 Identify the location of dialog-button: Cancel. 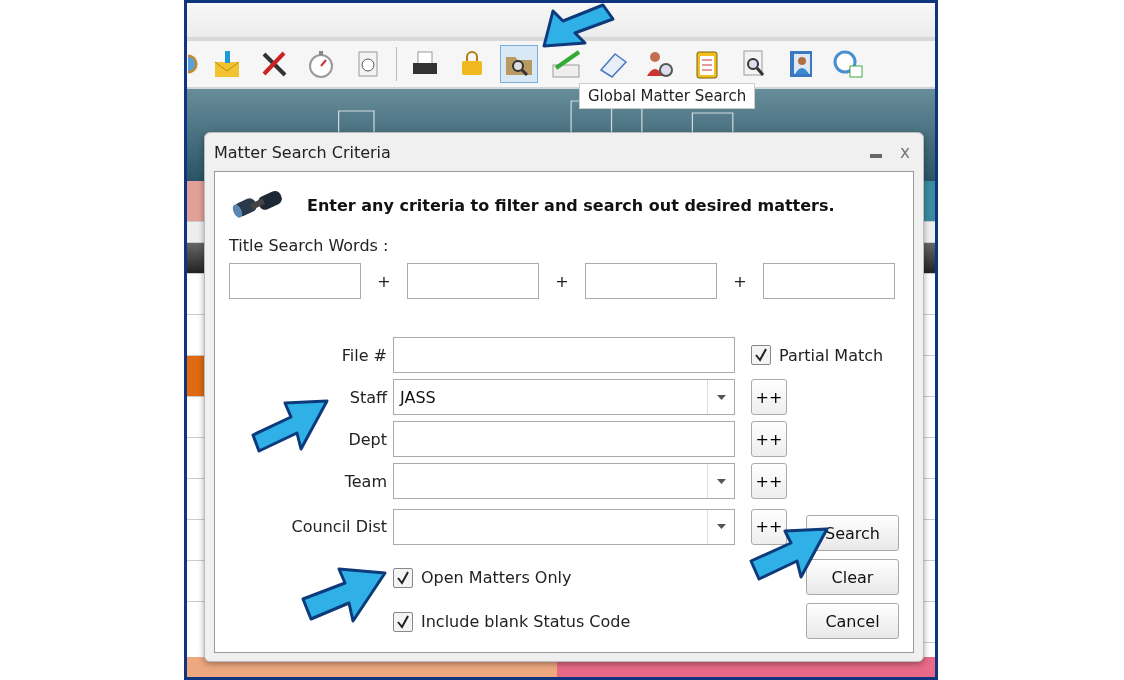
(852, 621).